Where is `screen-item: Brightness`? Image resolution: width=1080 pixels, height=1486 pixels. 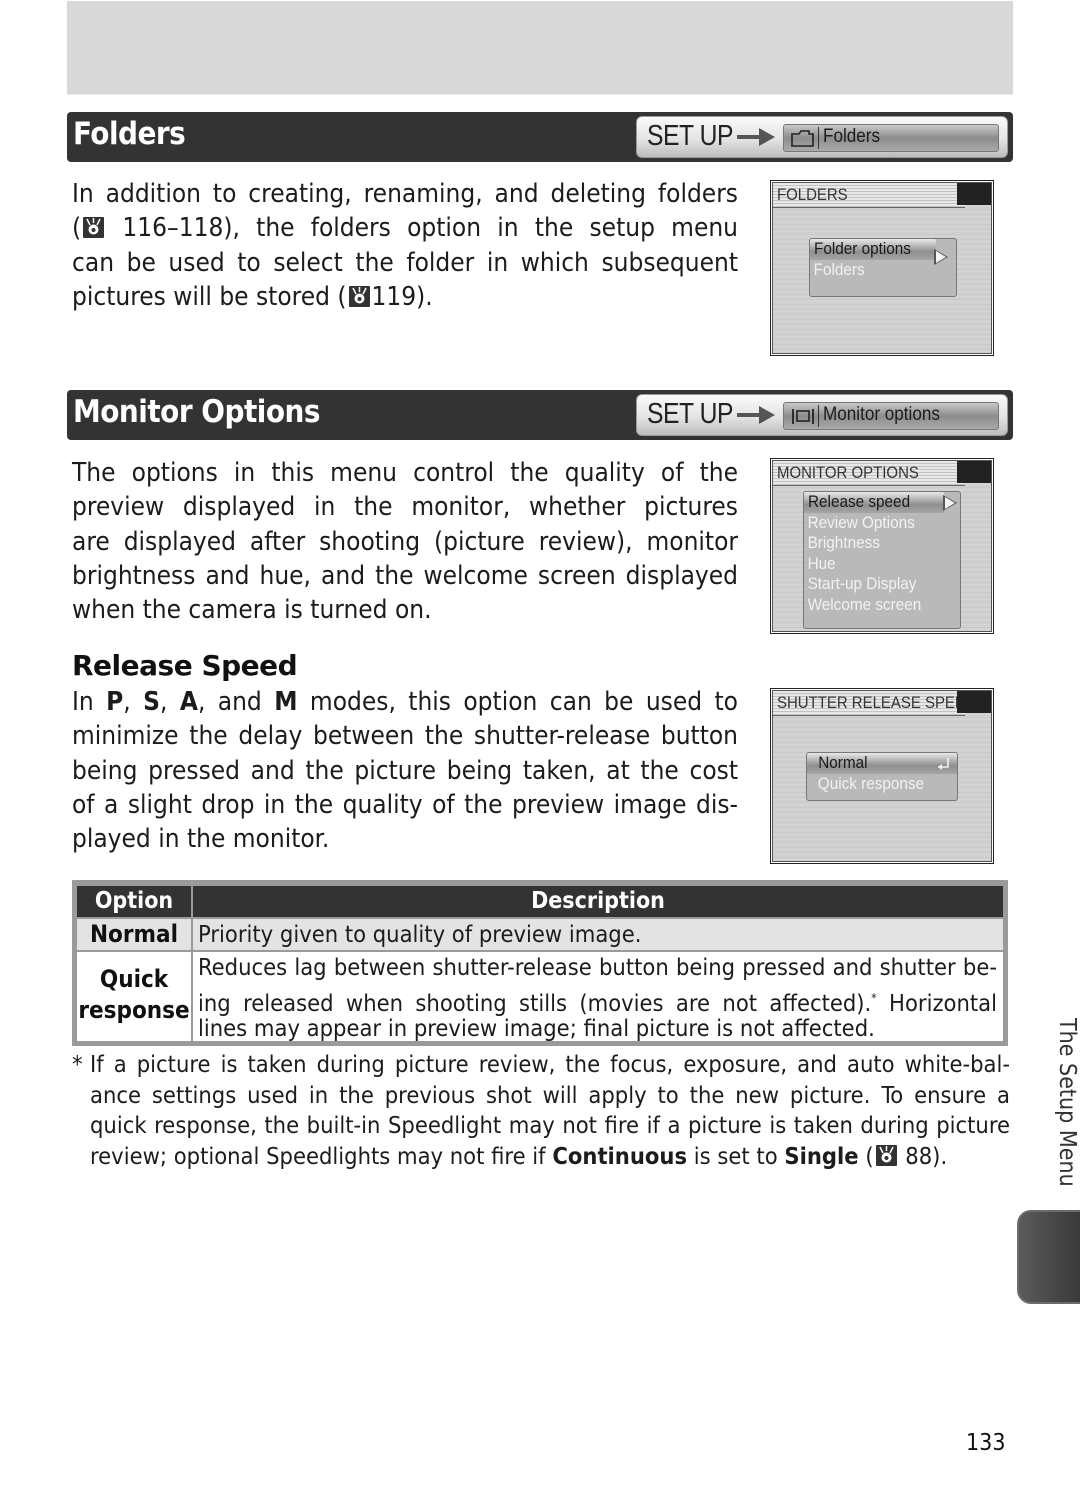 screen-item: Brightness is located at coordinates (874, 543).